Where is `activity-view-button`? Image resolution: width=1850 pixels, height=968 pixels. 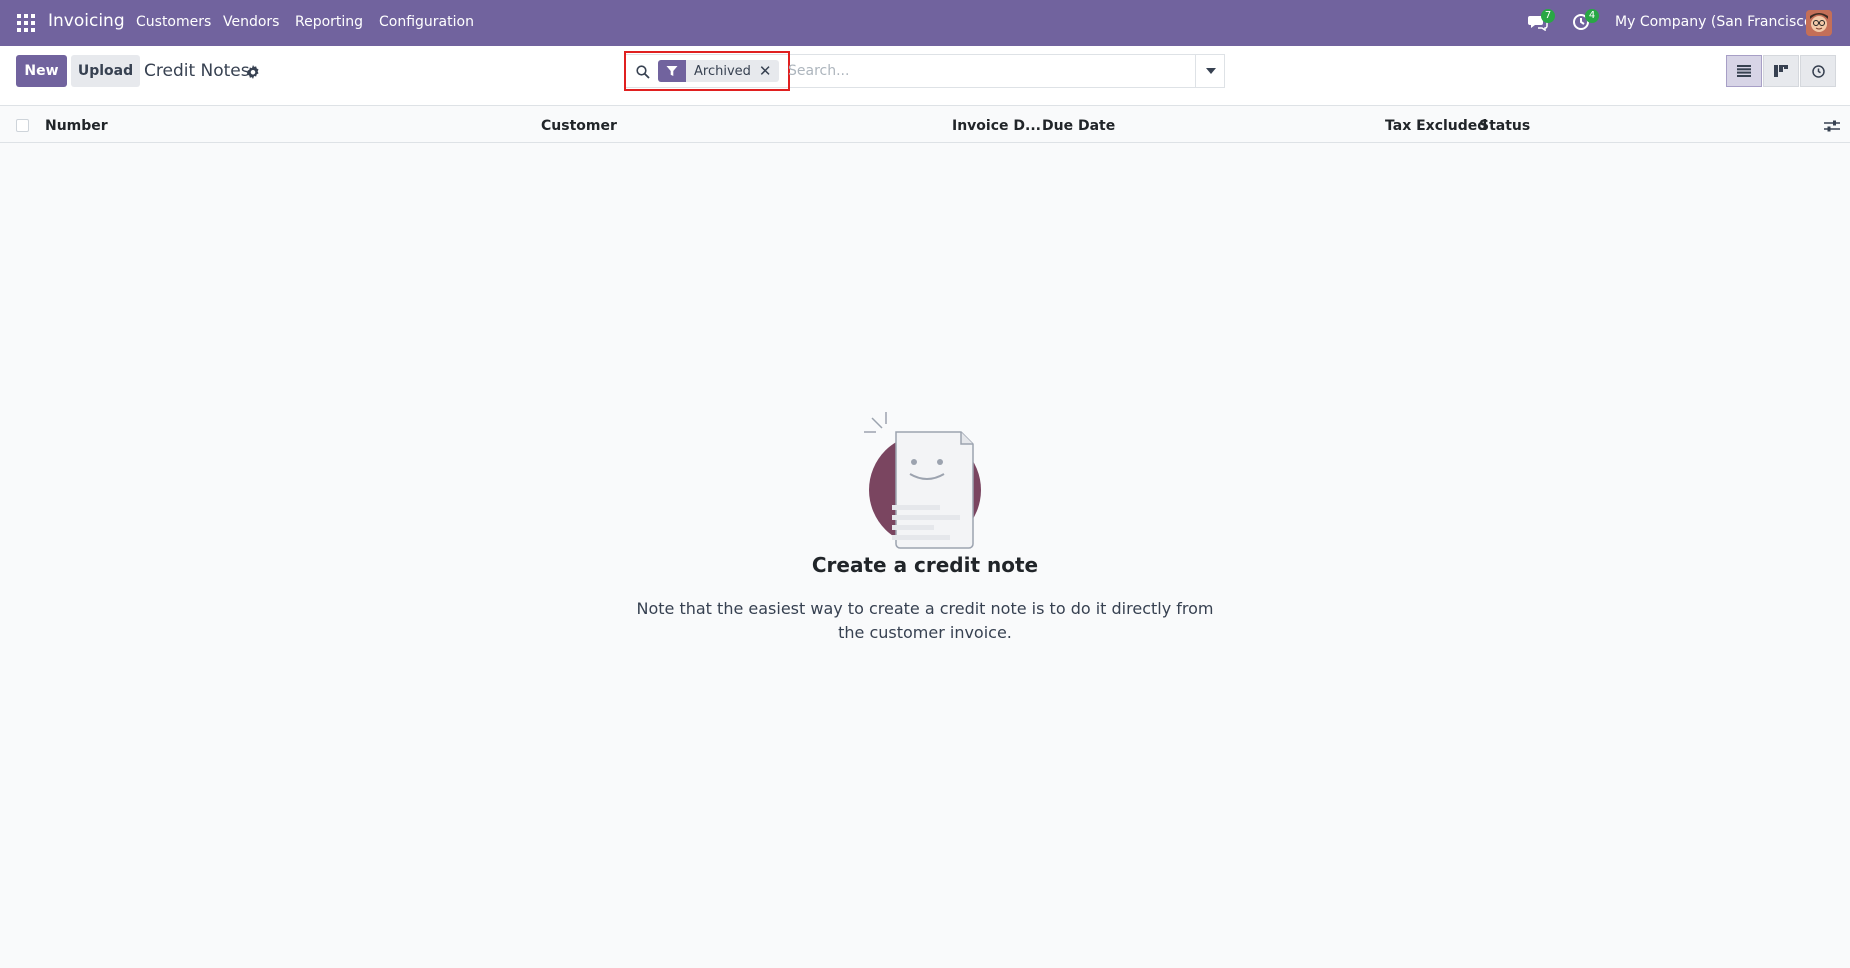 activity-view-button is located at coordinates (1818, 71).